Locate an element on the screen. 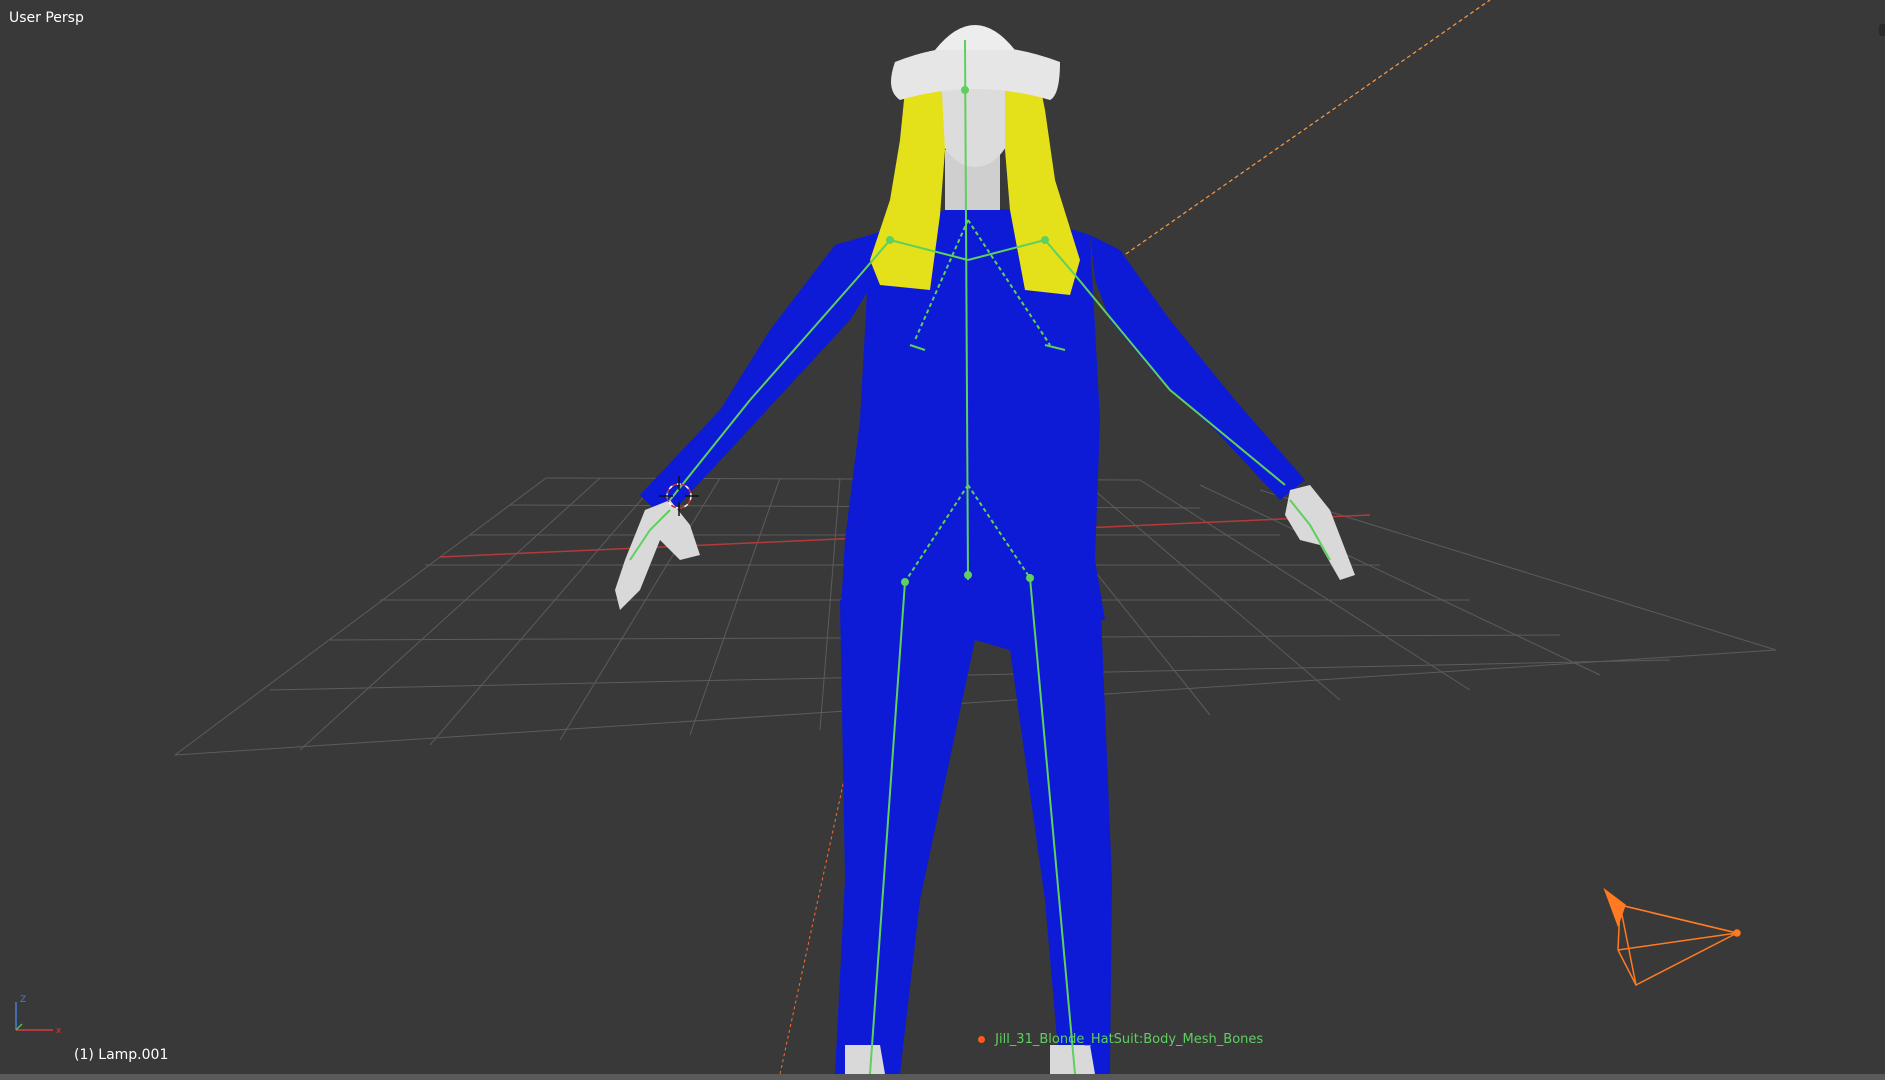 Image resolution: width=1885 pixels, height=1080 pixels. object-name-labels: Jill_31_Blonde_HatSuit:Body_Mesh_Bones is located at coordinates (1120, 1039).